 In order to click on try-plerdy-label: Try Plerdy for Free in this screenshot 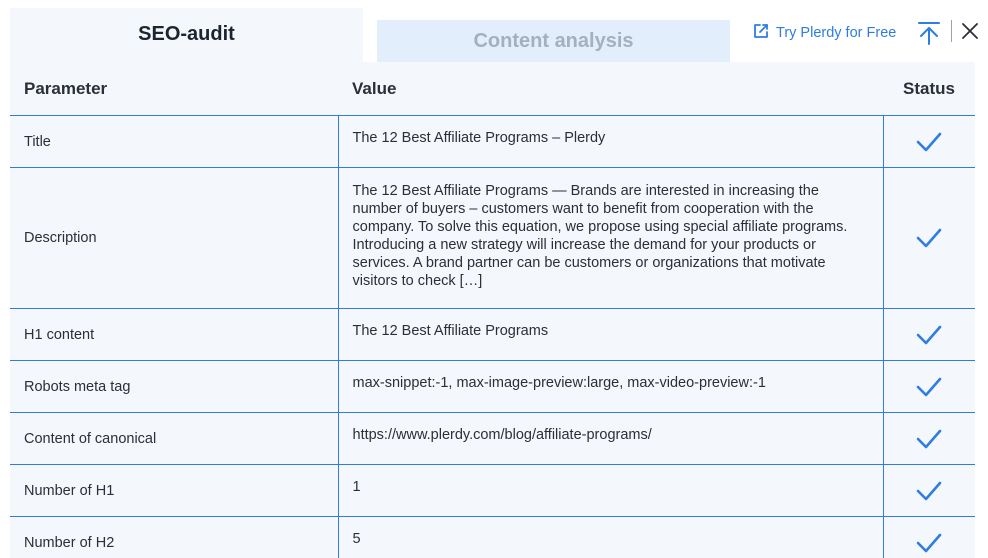, I will do `click(836, 33)`.